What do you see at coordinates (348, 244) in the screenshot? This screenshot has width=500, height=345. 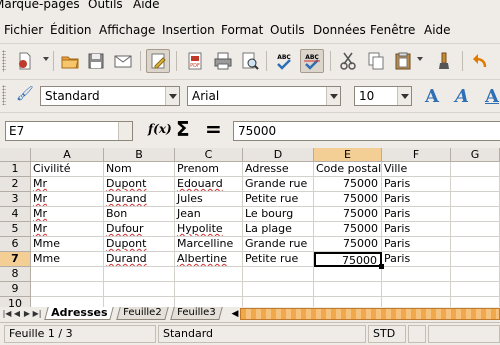 I see `cell-e6: 75000` at bounding box center [348, 244].